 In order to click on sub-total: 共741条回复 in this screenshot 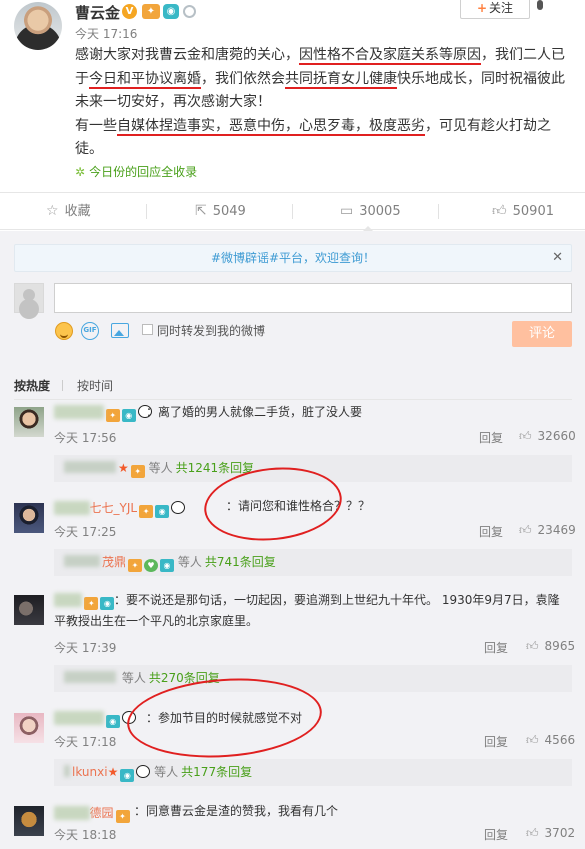, I will do `click(240, 562)`.